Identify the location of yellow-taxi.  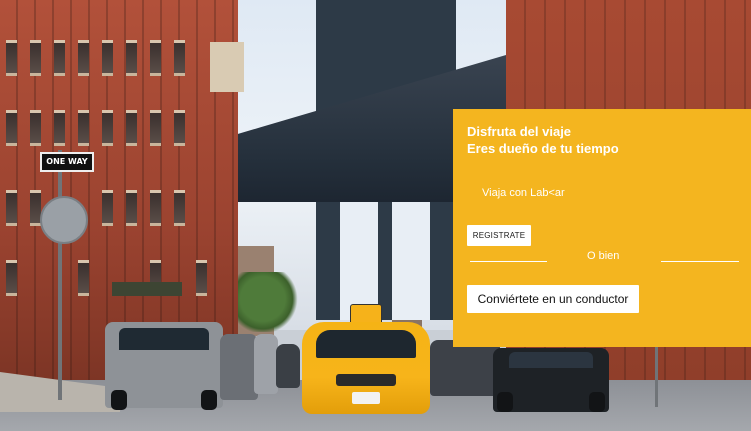
(366, 368).